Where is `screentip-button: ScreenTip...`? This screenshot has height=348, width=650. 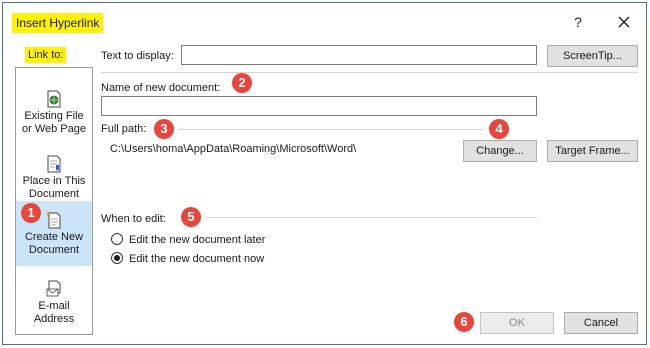
screentip-button: ScreenTip... is located at coordinates (592, 56).